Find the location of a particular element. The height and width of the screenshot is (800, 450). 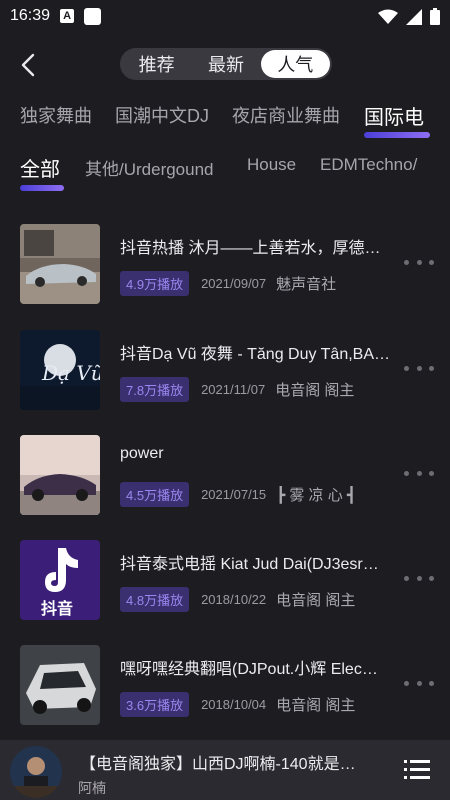

subtab-other-underground: 其他/Urdergound is located at coordinates (149, 167).